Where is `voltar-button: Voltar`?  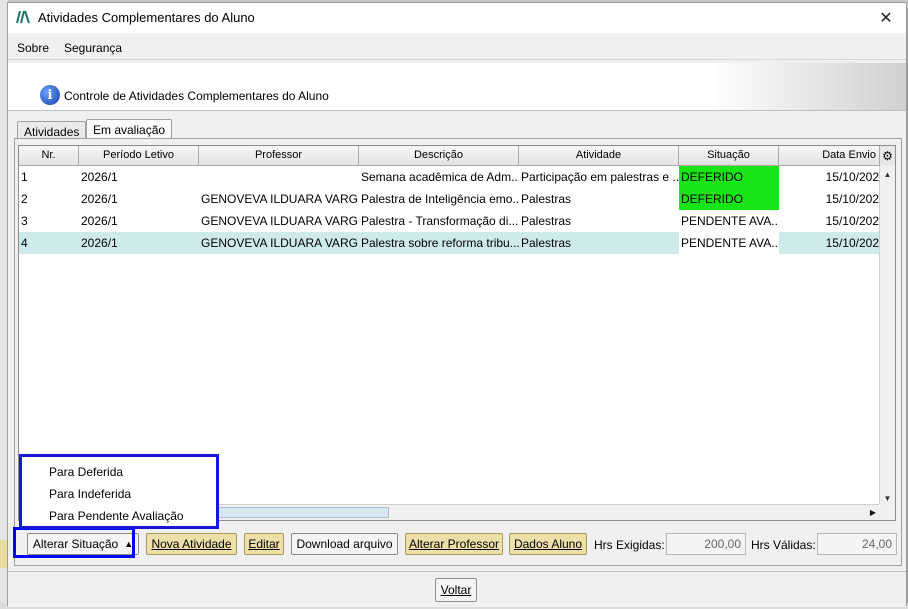 voltar-button: Voltar is located at coordinates (456, 590).